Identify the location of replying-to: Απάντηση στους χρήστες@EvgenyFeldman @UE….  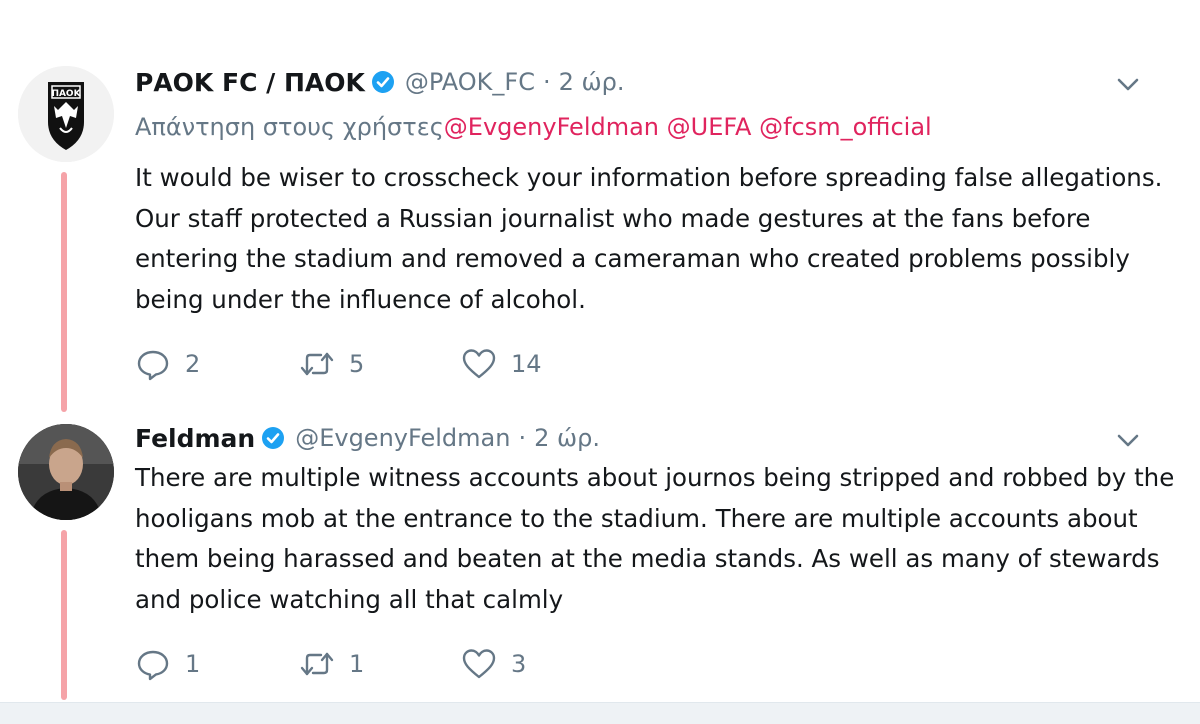
(533, 127).